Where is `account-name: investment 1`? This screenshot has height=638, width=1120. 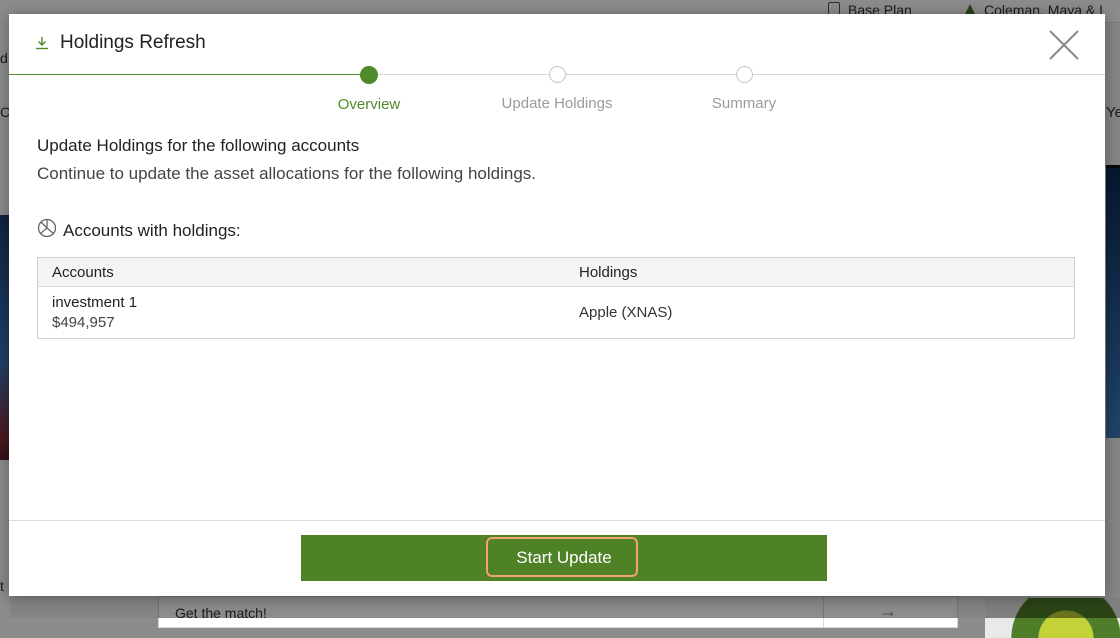 account-name: investment 1 is located at coordinates (95, 302).